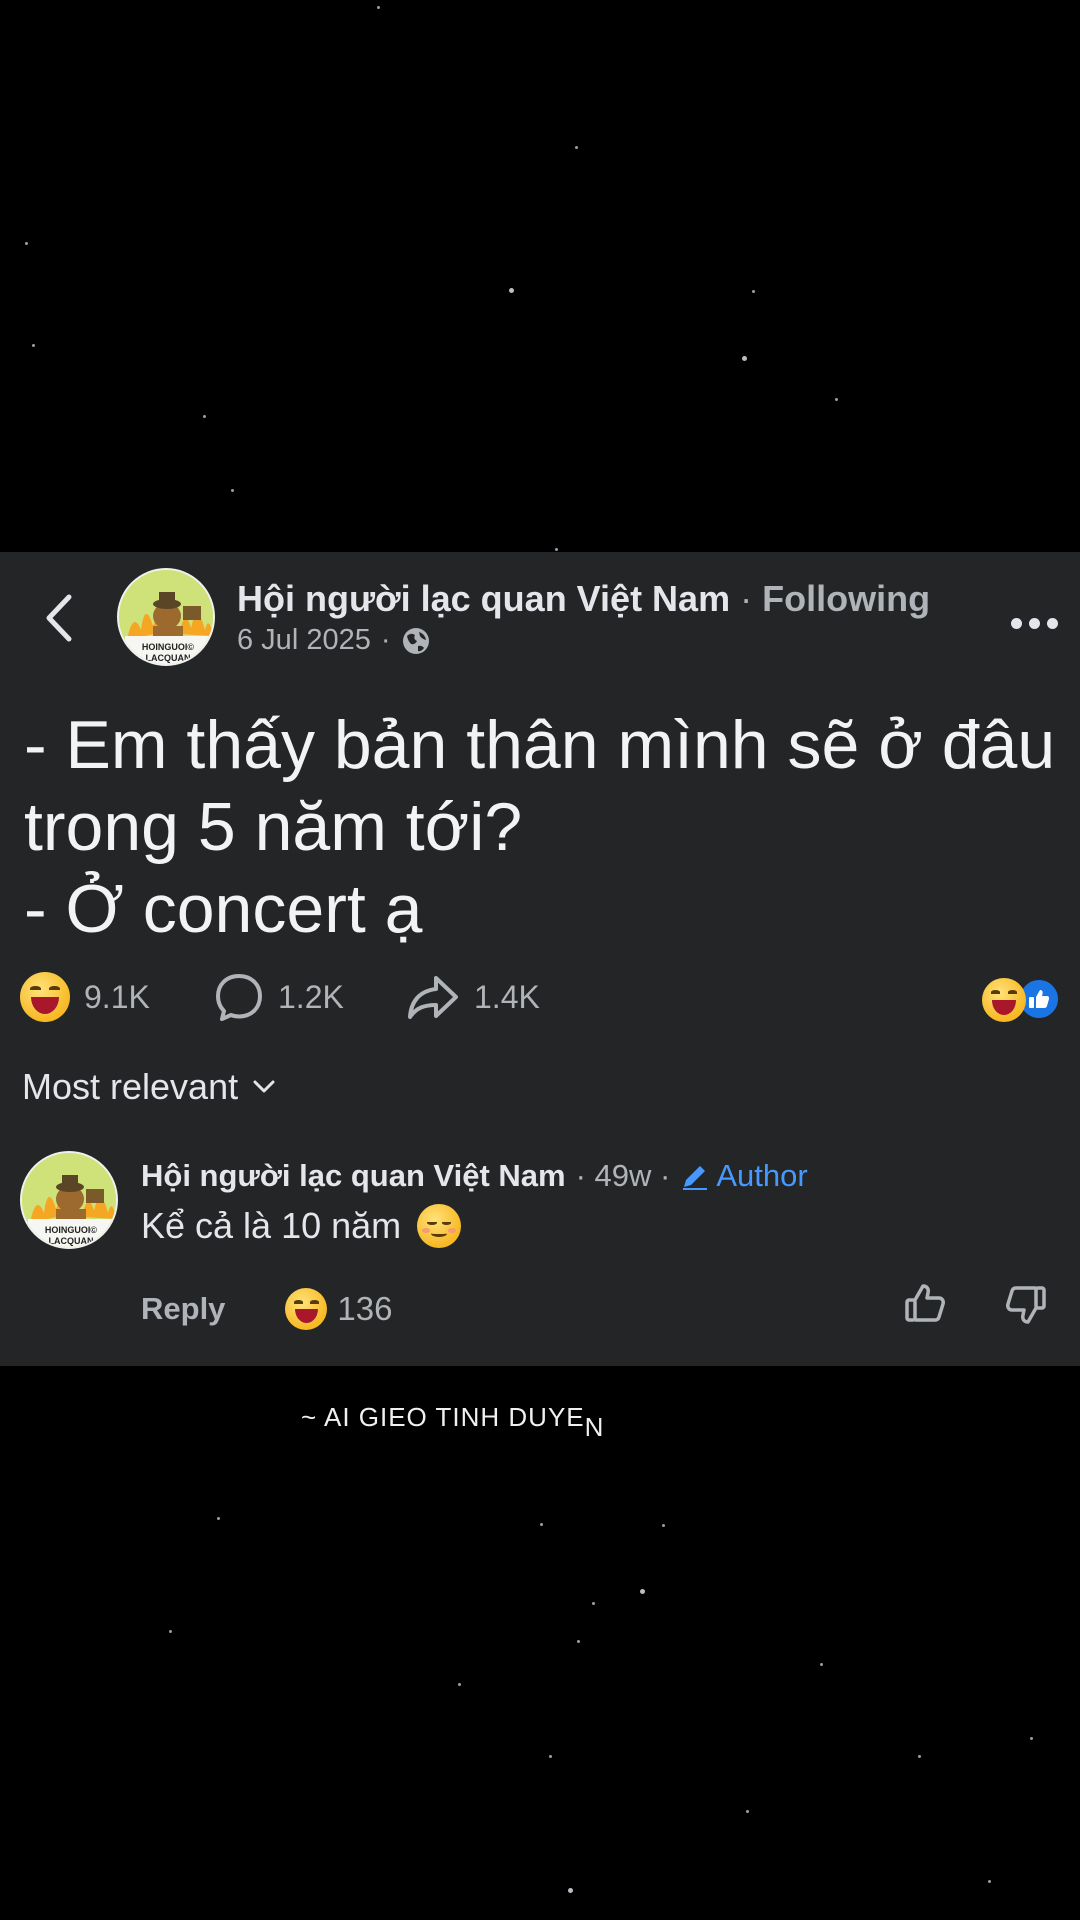  Describe the element at coordinates (304, 640) in the screenshot. I see `post-date: 6 Jul 2025` at that location.